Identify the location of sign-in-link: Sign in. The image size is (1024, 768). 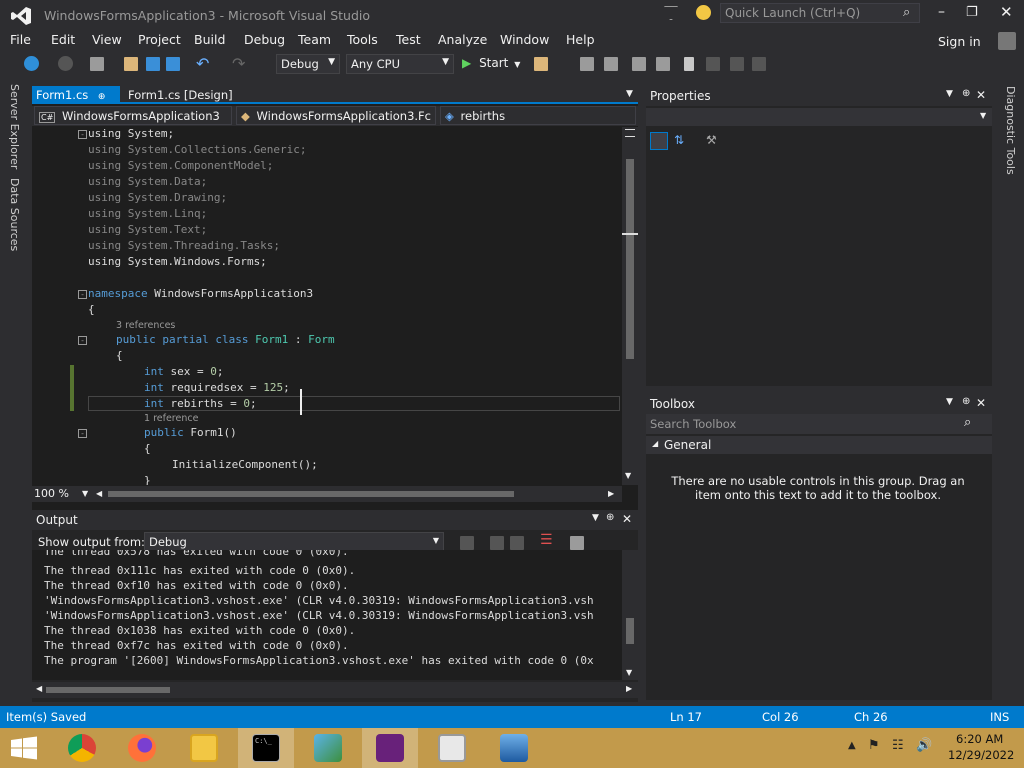
(959, 41).